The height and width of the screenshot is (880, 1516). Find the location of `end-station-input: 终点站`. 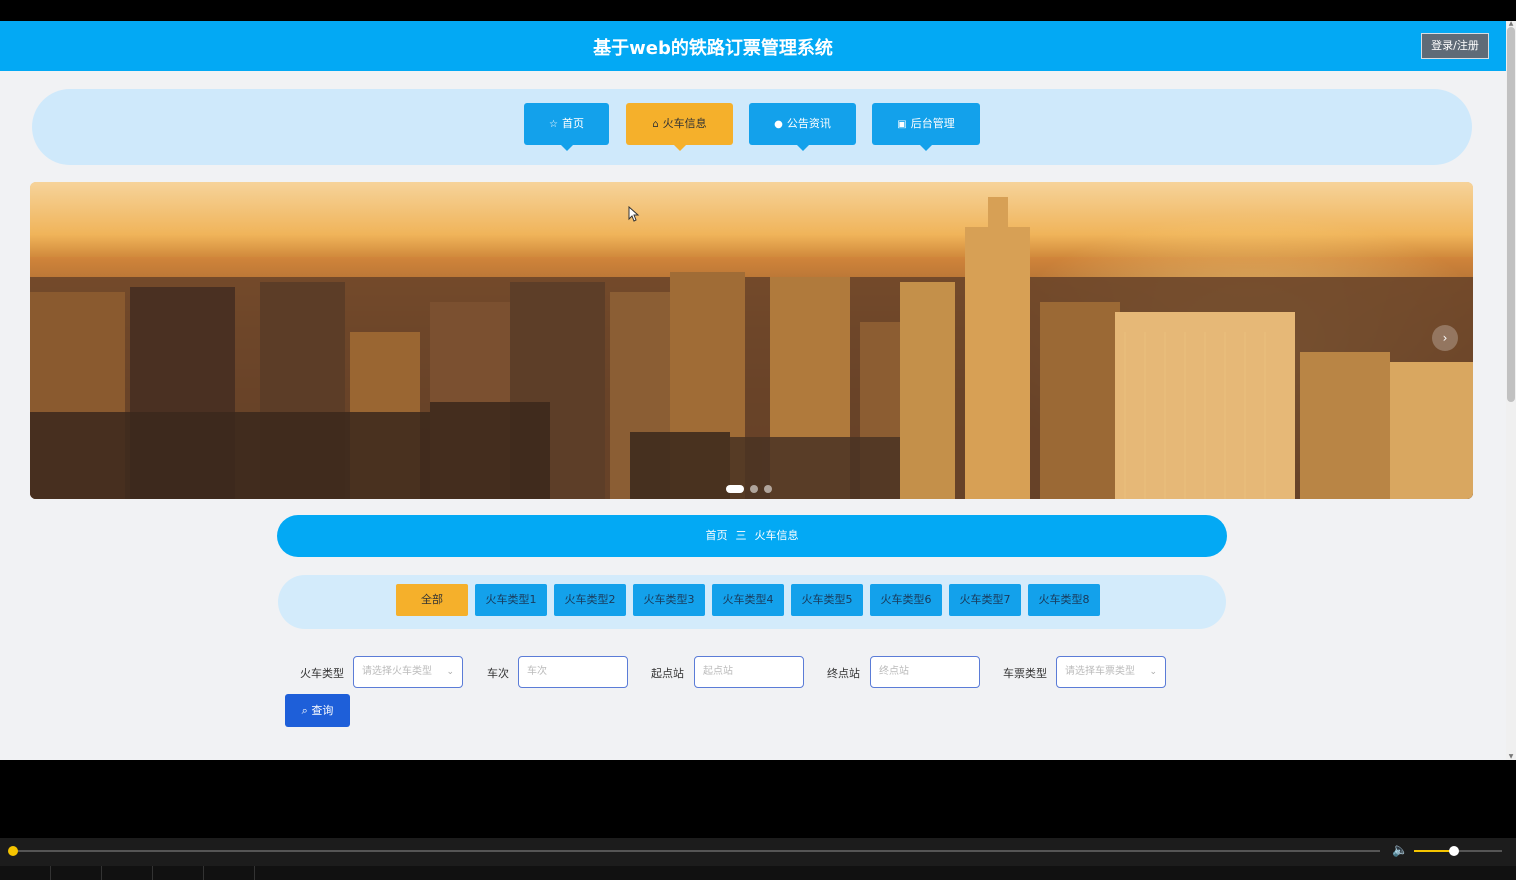

end-station-input: 终点站 is located at coordinates (925, 672).